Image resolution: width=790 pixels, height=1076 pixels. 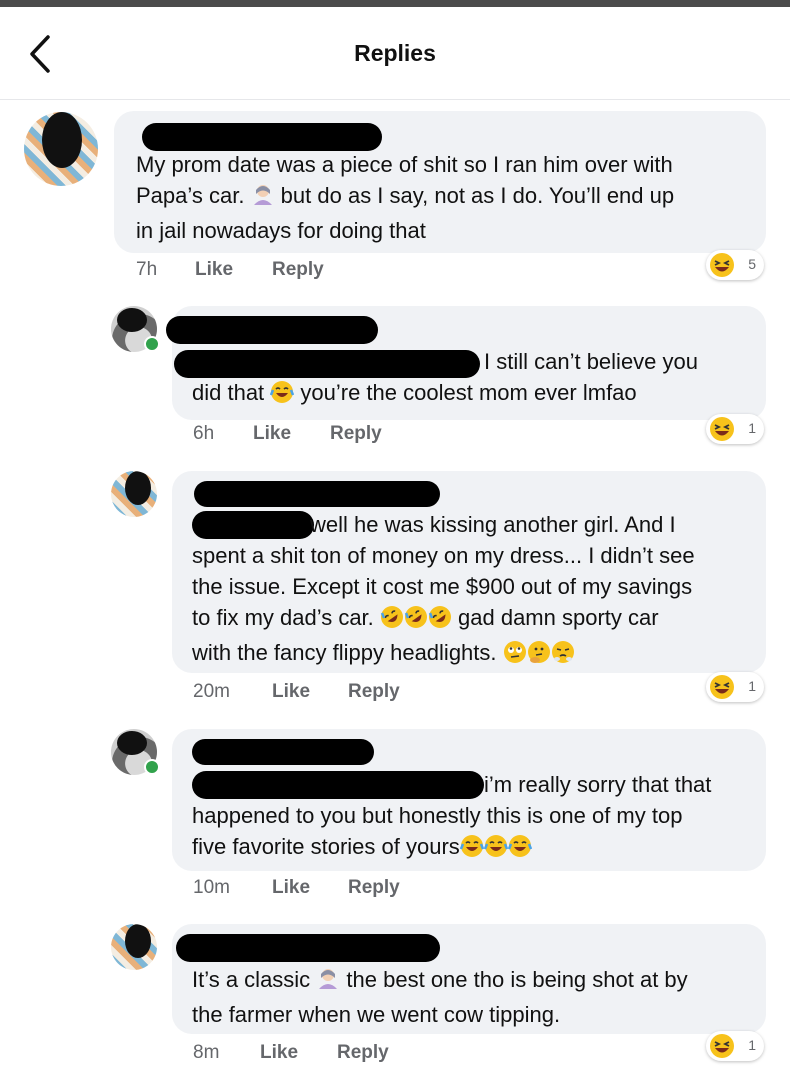 What do you see at coordinates (206, 1052) in the screenshot?
I see `timestamp: 8m` at bounding box center [206, 1052].